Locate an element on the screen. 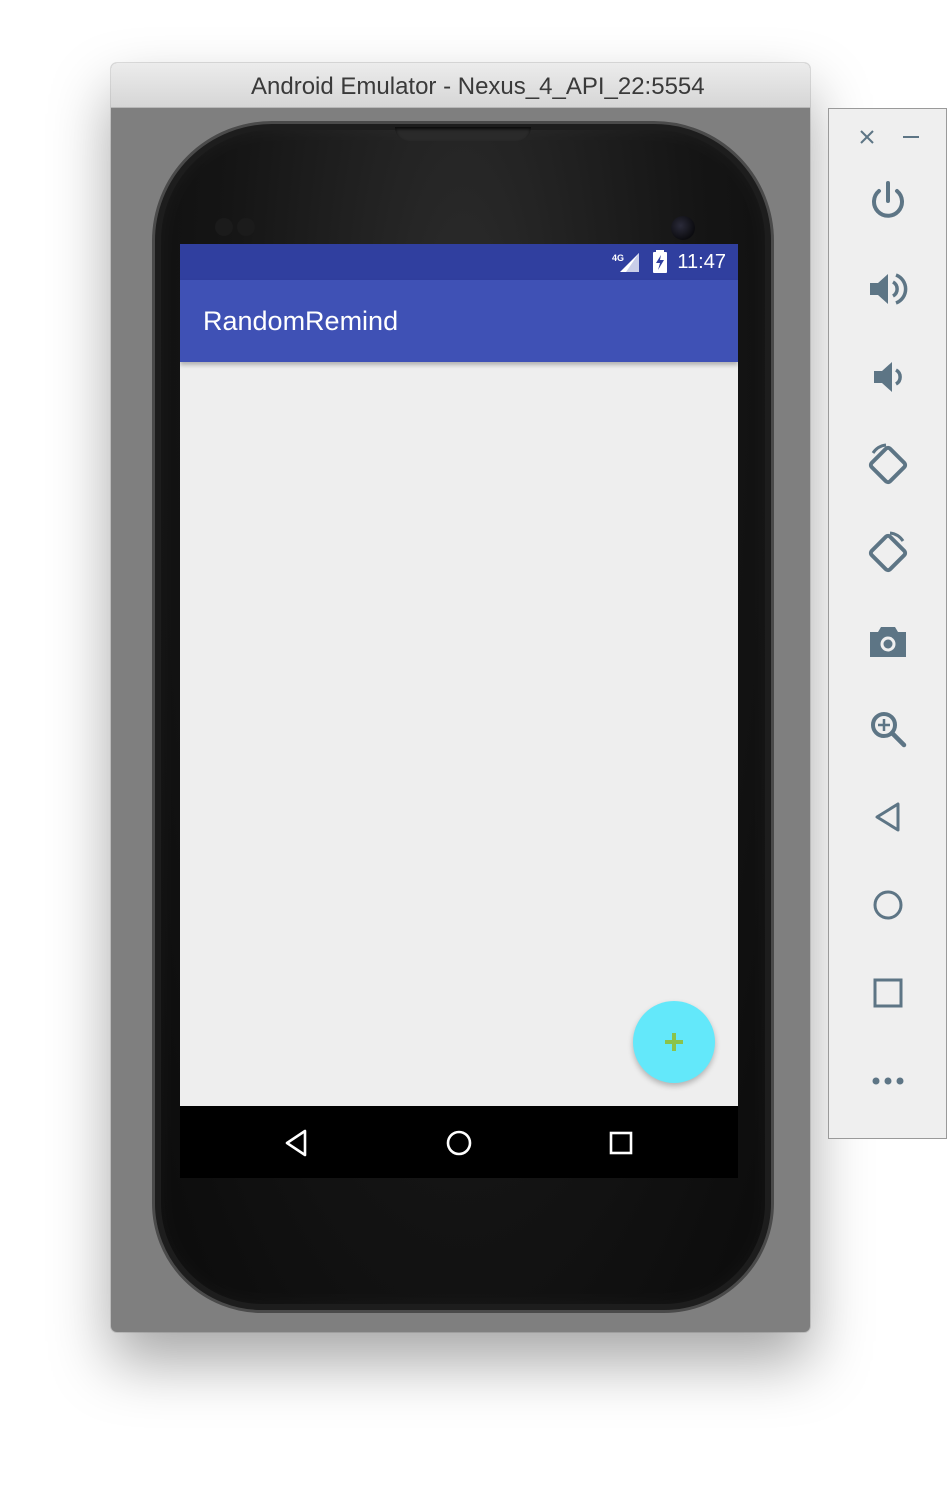 This screenshot has height=1492, width=948. battery-charging-icon is located at coordinates (660, 262).